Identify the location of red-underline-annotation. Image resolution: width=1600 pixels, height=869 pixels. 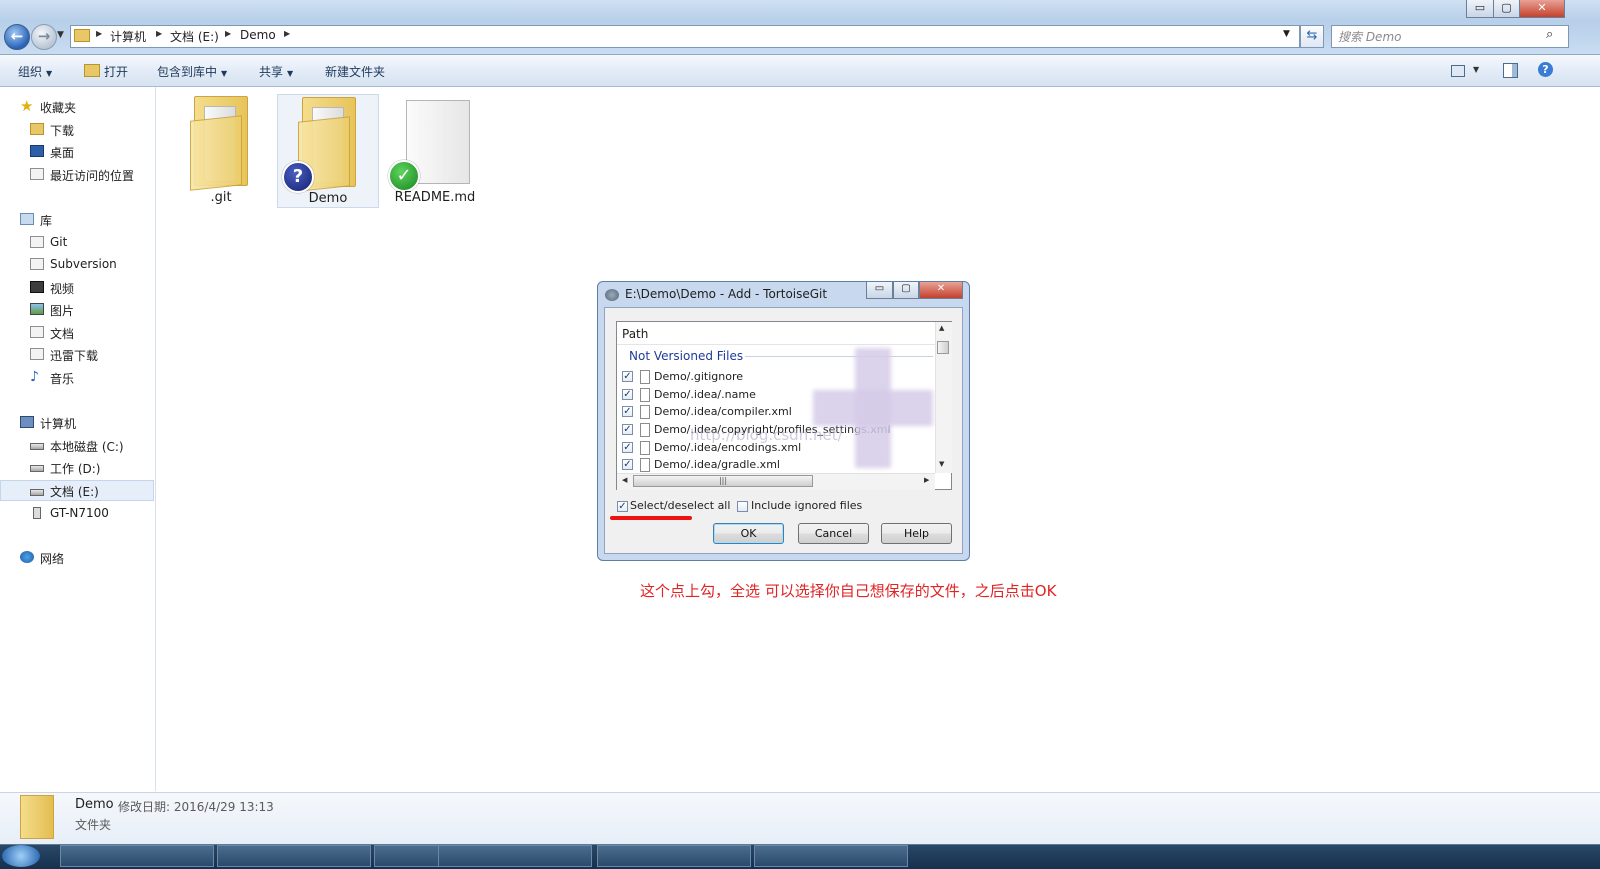
(651, 518).